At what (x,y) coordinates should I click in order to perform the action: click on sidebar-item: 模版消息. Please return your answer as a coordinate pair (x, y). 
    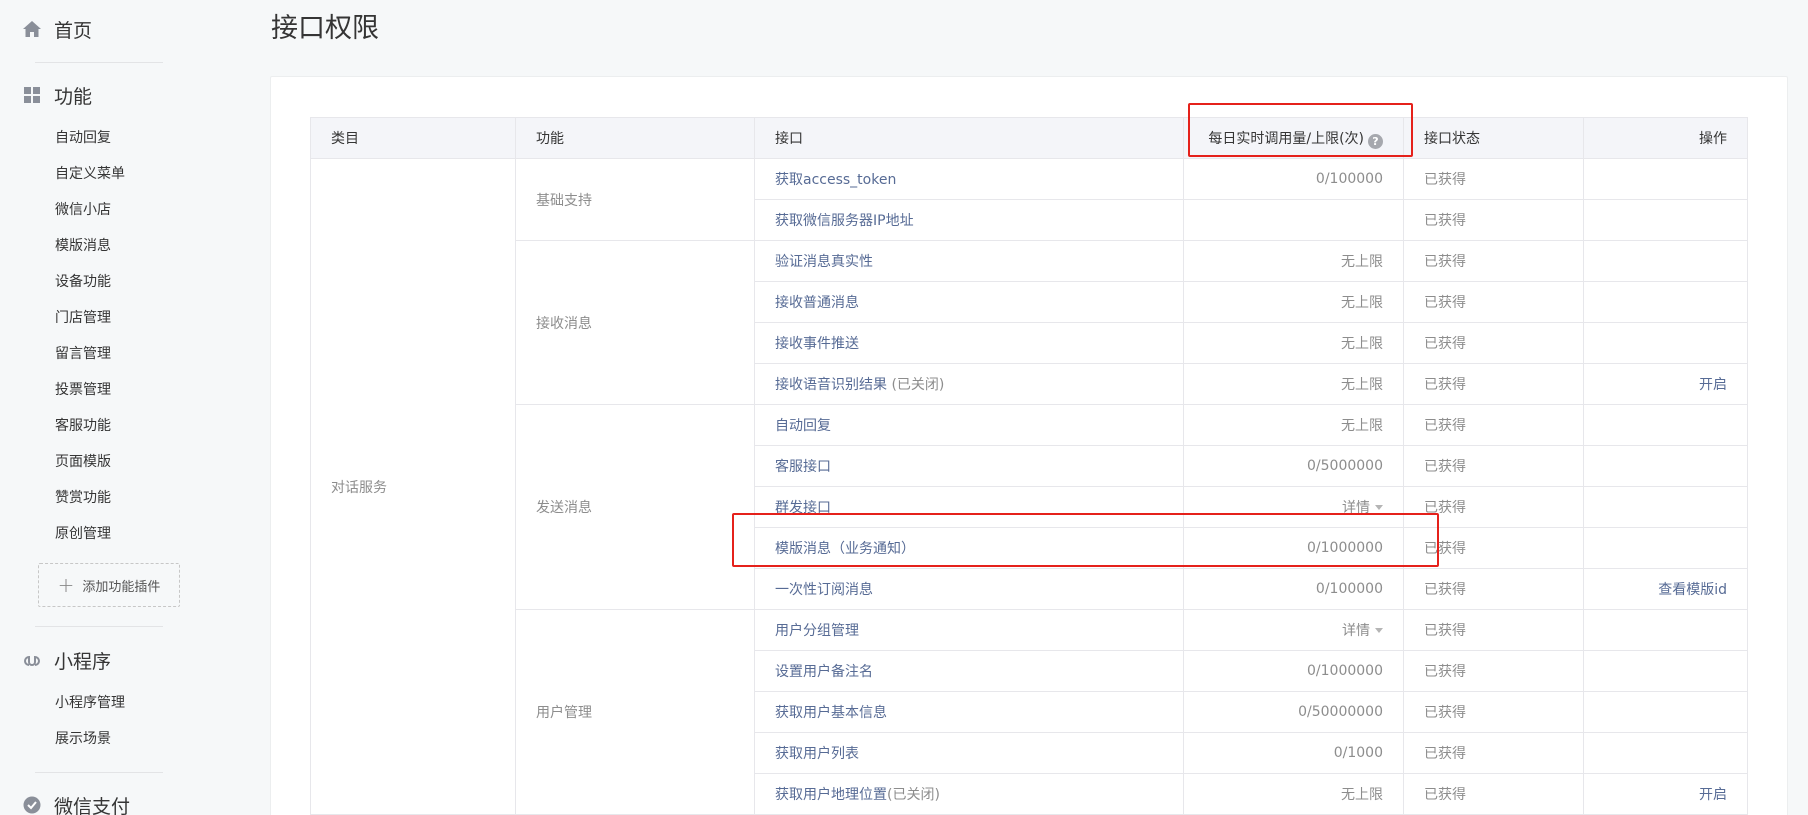
    Looking at the image, I should click on (90, 246).